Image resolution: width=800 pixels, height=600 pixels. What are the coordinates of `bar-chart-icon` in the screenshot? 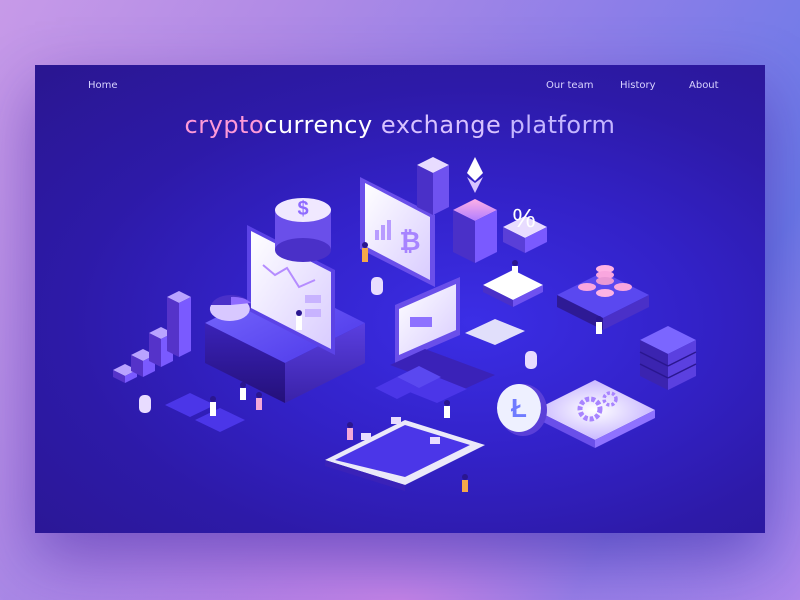 It's located at (152, 337).